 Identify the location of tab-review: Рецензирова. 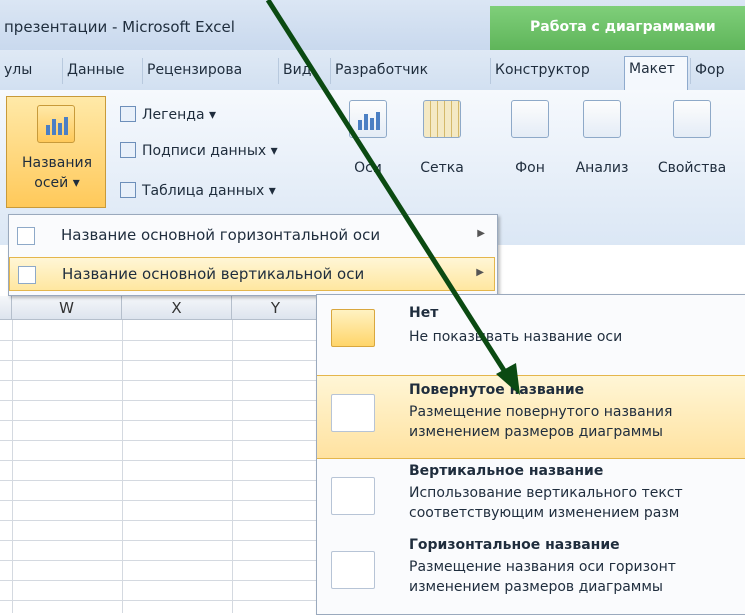
(210, 71).